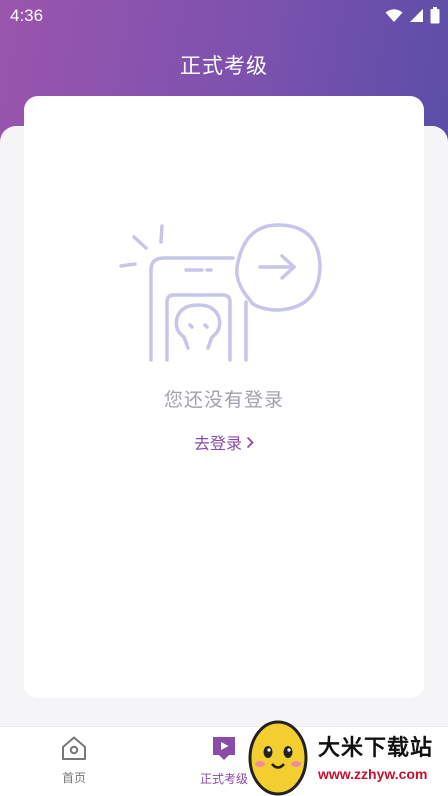 Image resolution: width=448 pixels, height=796 pixels. What do you see at coordinates (73, 778) in the screenshot?
I see `tab-home-label: 首页` at bounding box center [73, 778].